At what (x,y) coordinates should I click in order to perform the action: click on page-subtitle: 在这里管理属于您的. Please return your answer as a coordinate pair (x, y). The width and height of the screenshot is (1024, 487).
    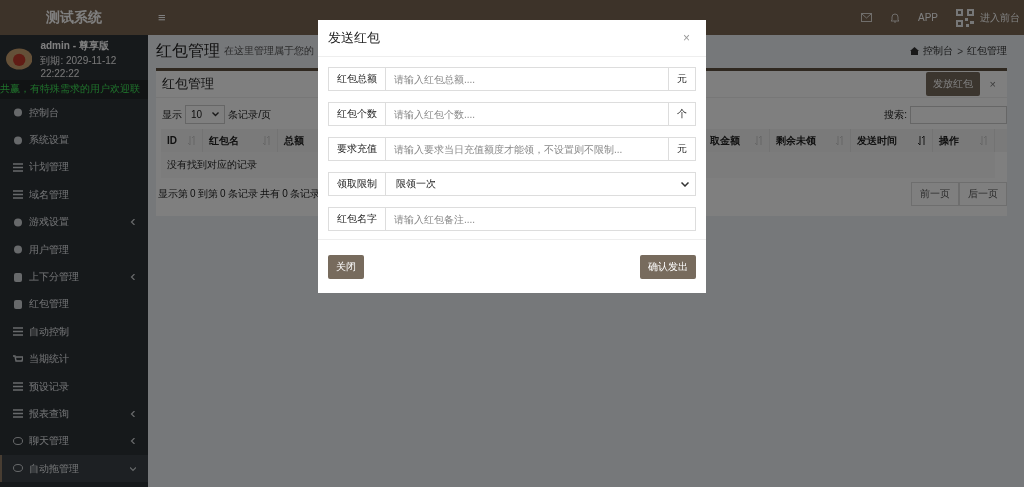
    Looking at the image, I should click on (269, 51).